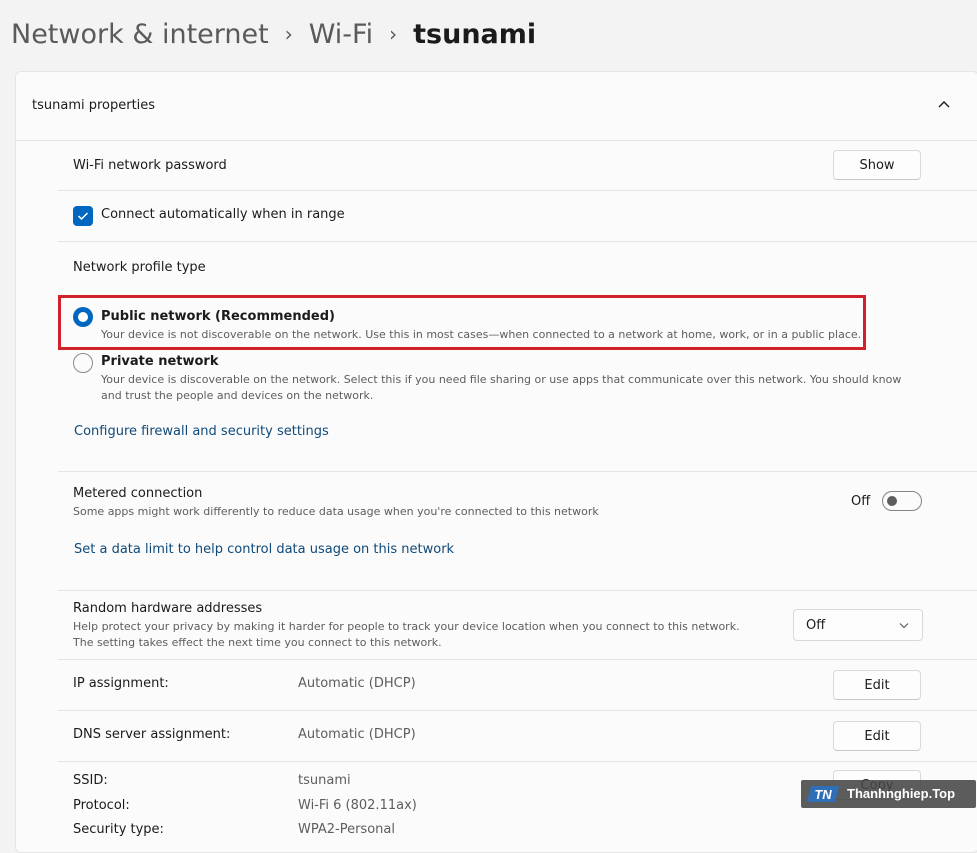  What do you see at coordinates (861, 501) in the screenshot?
I see `metered-state-label: Off` at bounding box center [861, 501].